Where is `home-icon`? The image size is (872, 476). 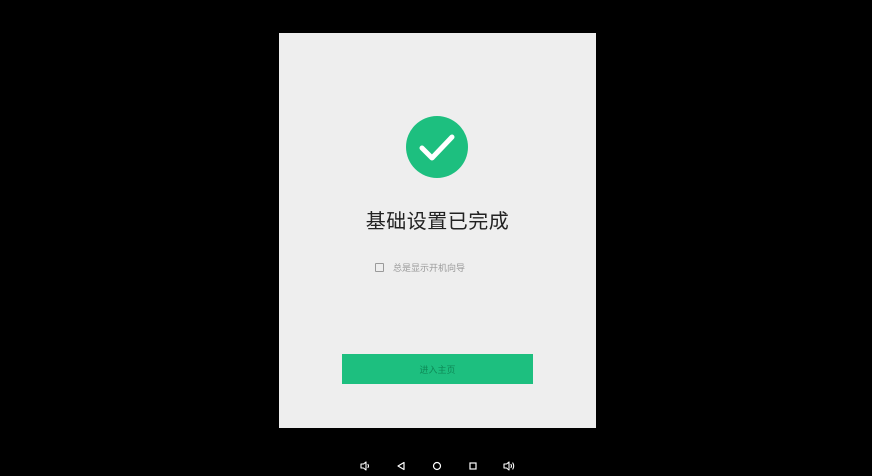
home-icon is located at coordinates (437, 466).